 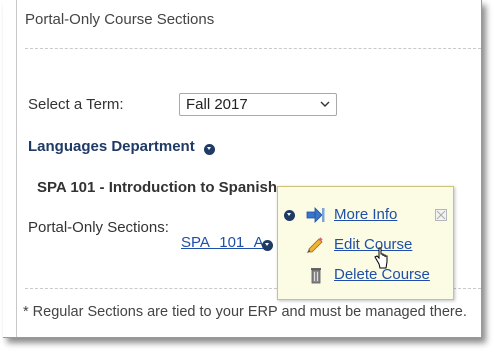 What do you see at coordinates (267, 245) in the screenshot?
I see `section-menu-toggle-icon` at bounding box center [267, 245].